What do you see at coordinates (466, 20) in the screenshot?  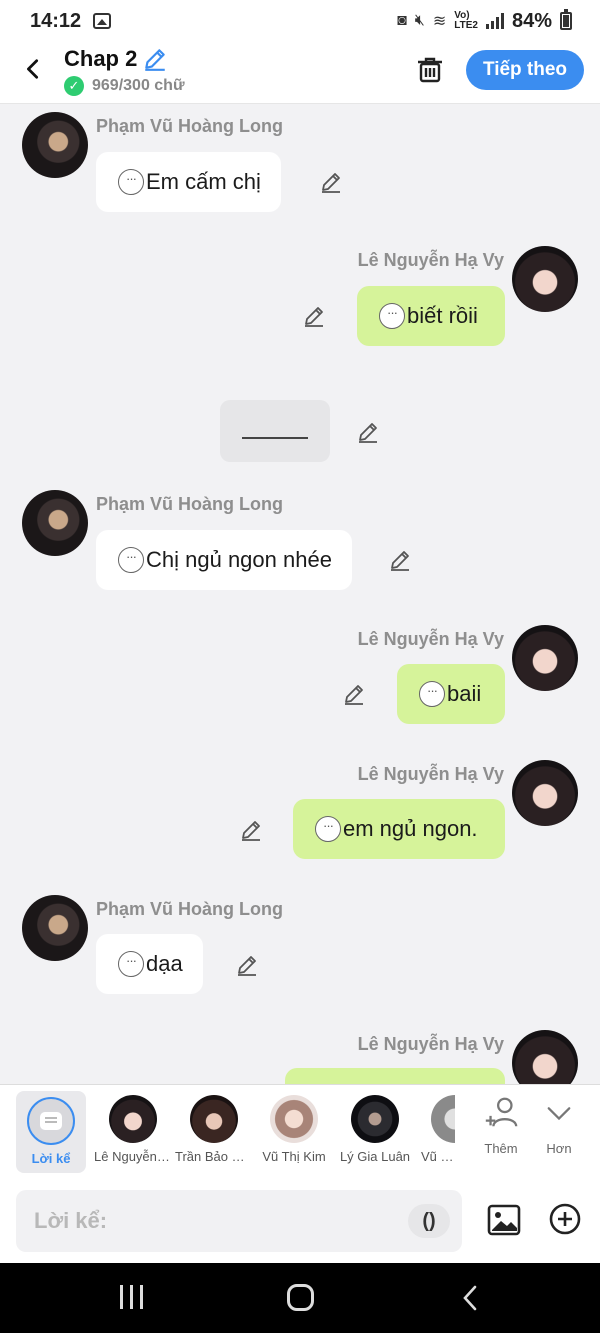 I see `volte-icon: Vo) LTE2` at bounding box center [466, 20].